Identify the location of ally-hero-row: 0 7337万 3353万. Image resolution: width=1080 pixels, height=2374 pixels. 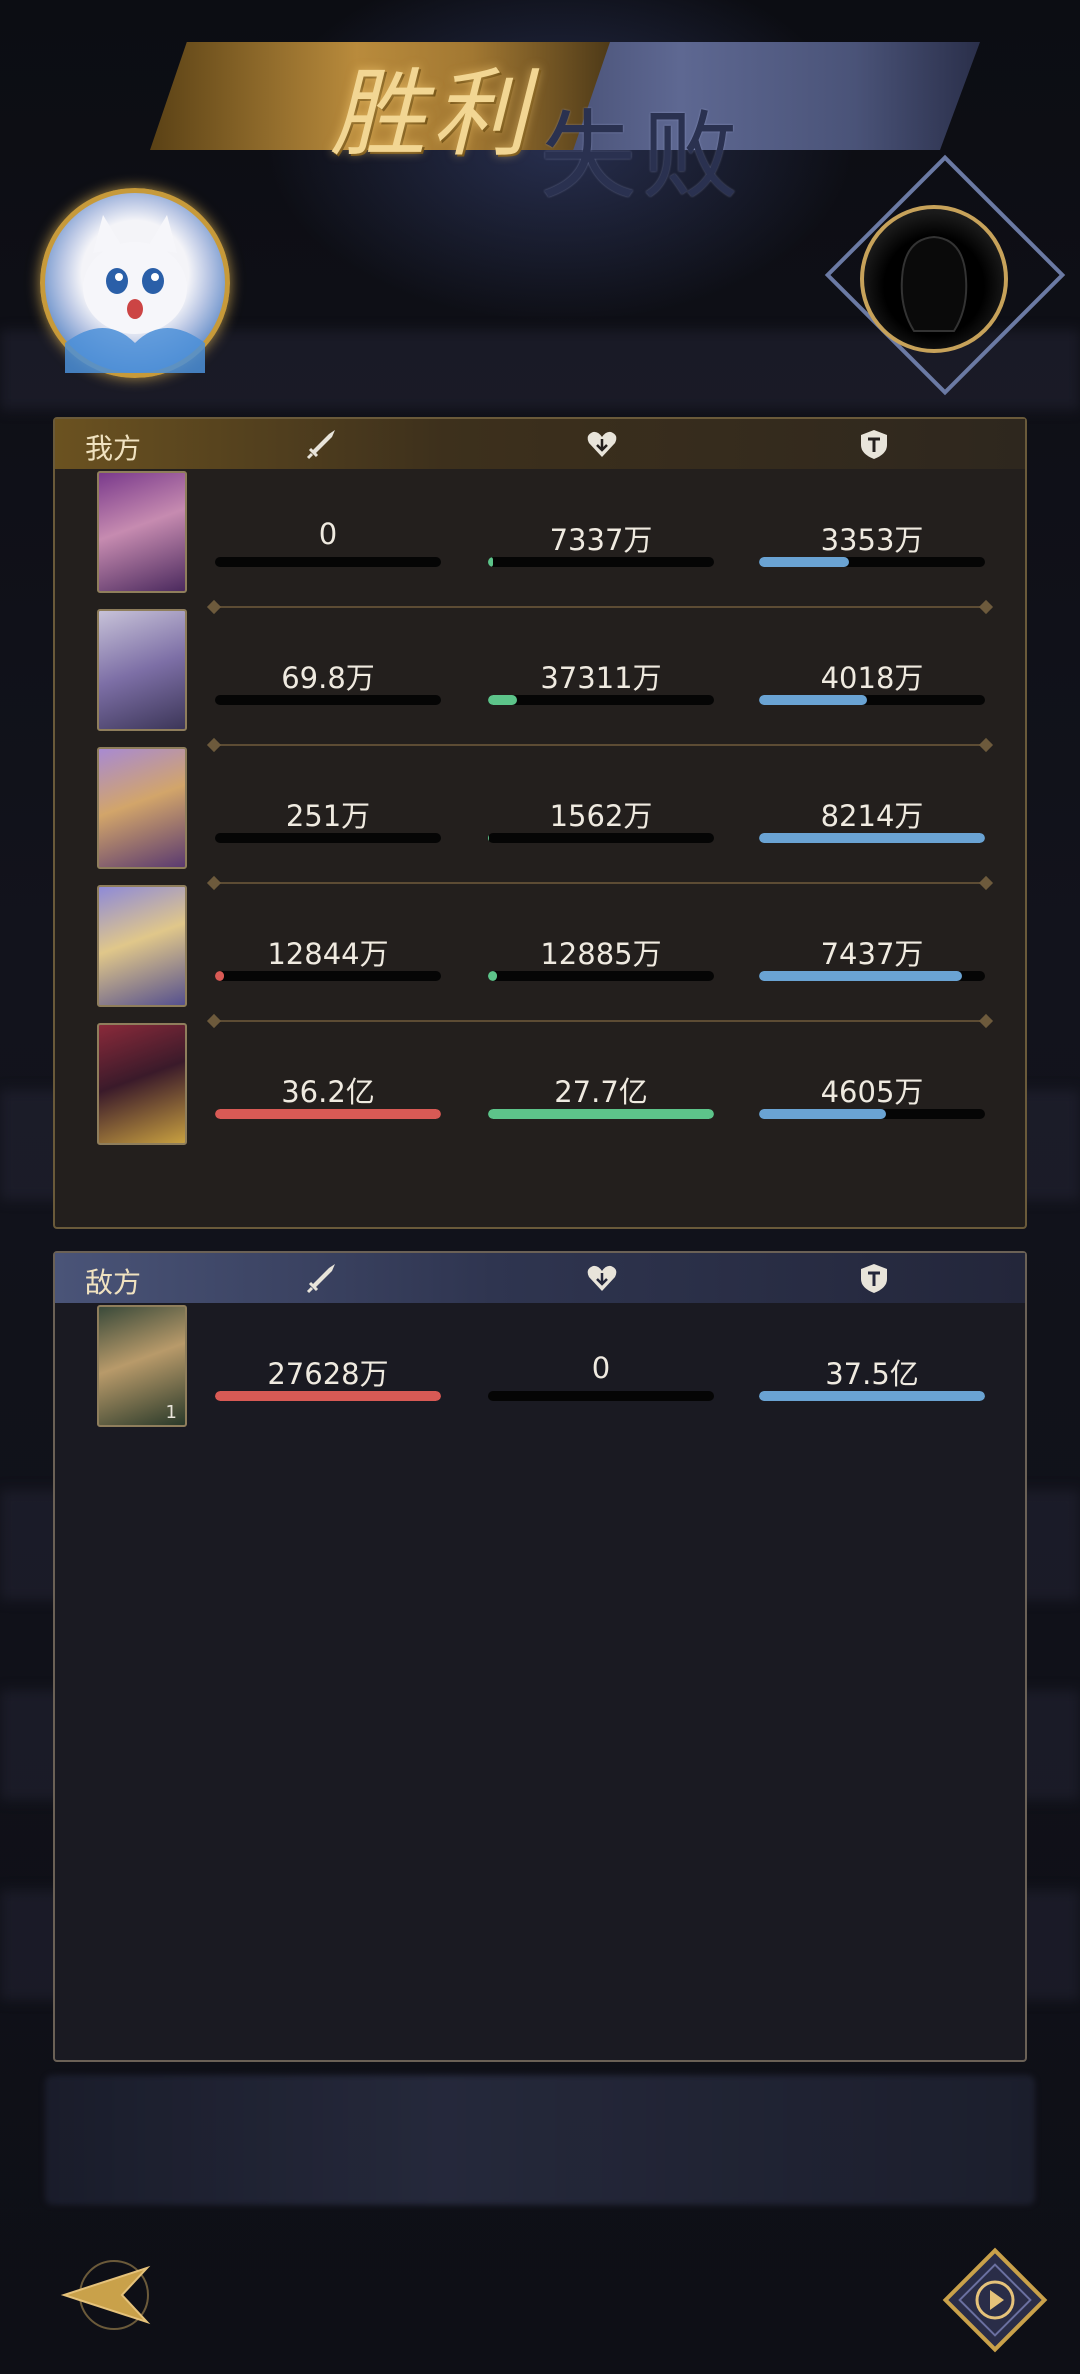
(540, 540).